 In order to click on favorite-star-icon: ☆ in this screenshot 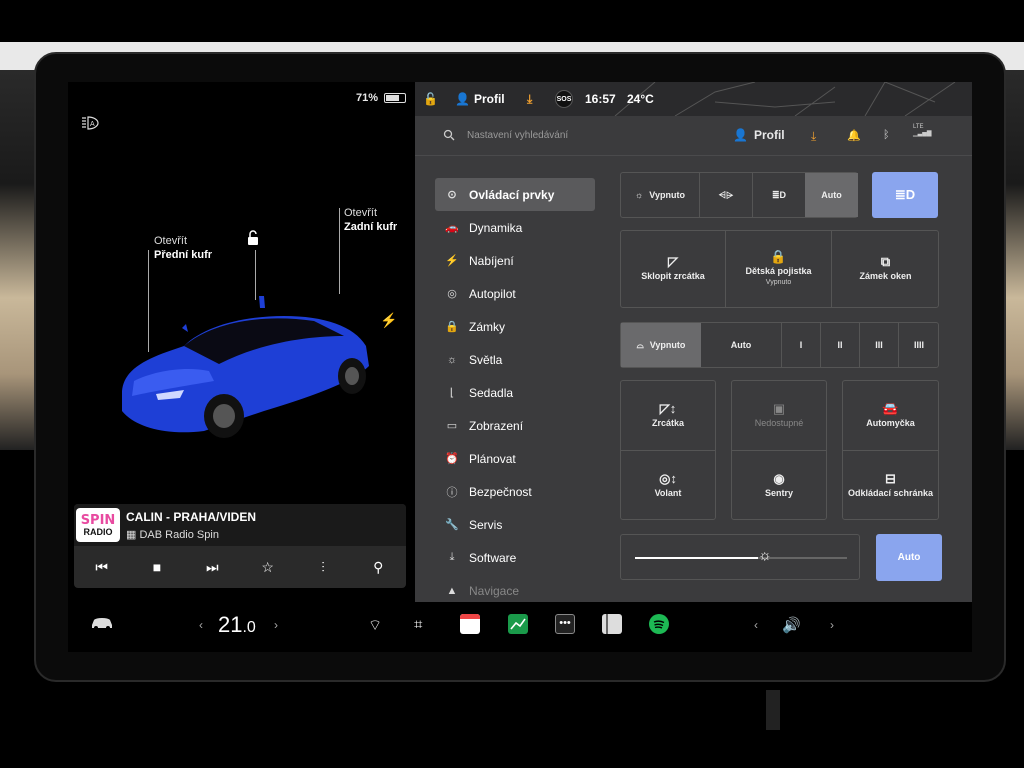, I will do `click(268, 567)`.